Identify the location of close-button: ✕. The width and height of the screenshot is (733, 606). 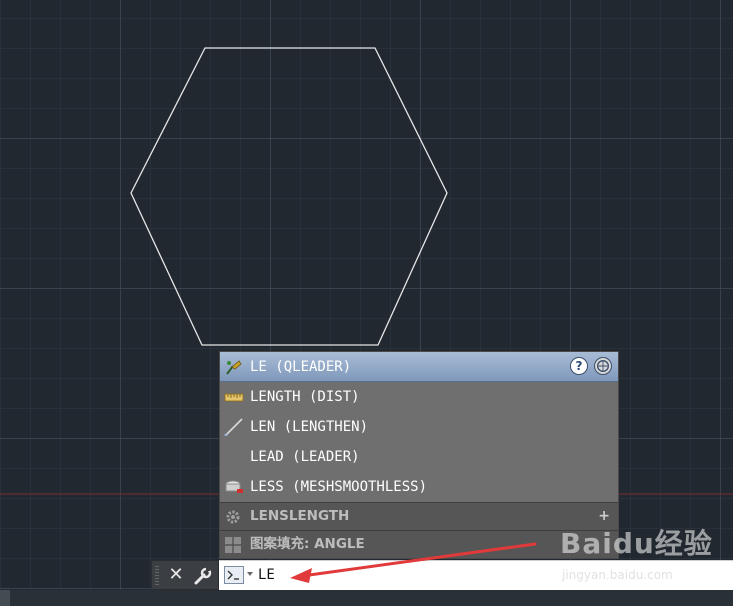
(176, 575).